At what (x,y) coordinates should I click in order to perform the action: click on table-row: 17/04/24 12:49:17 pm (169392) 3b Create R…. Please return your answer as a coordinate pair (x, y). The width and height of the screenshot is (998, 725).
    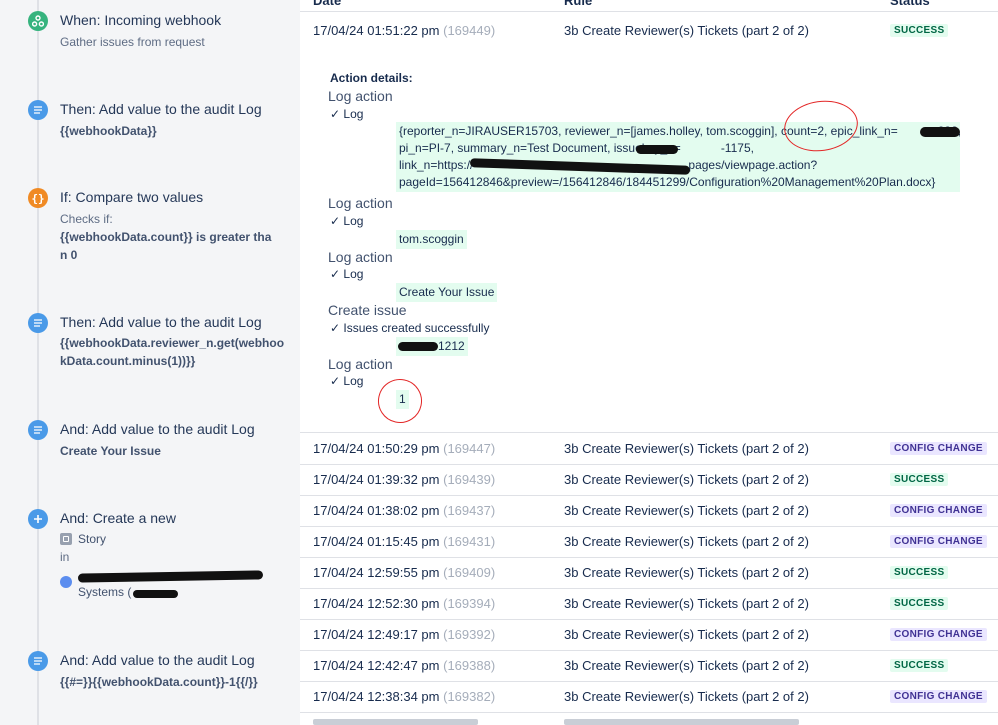
    Looking at the image, I should click on (649, 635).